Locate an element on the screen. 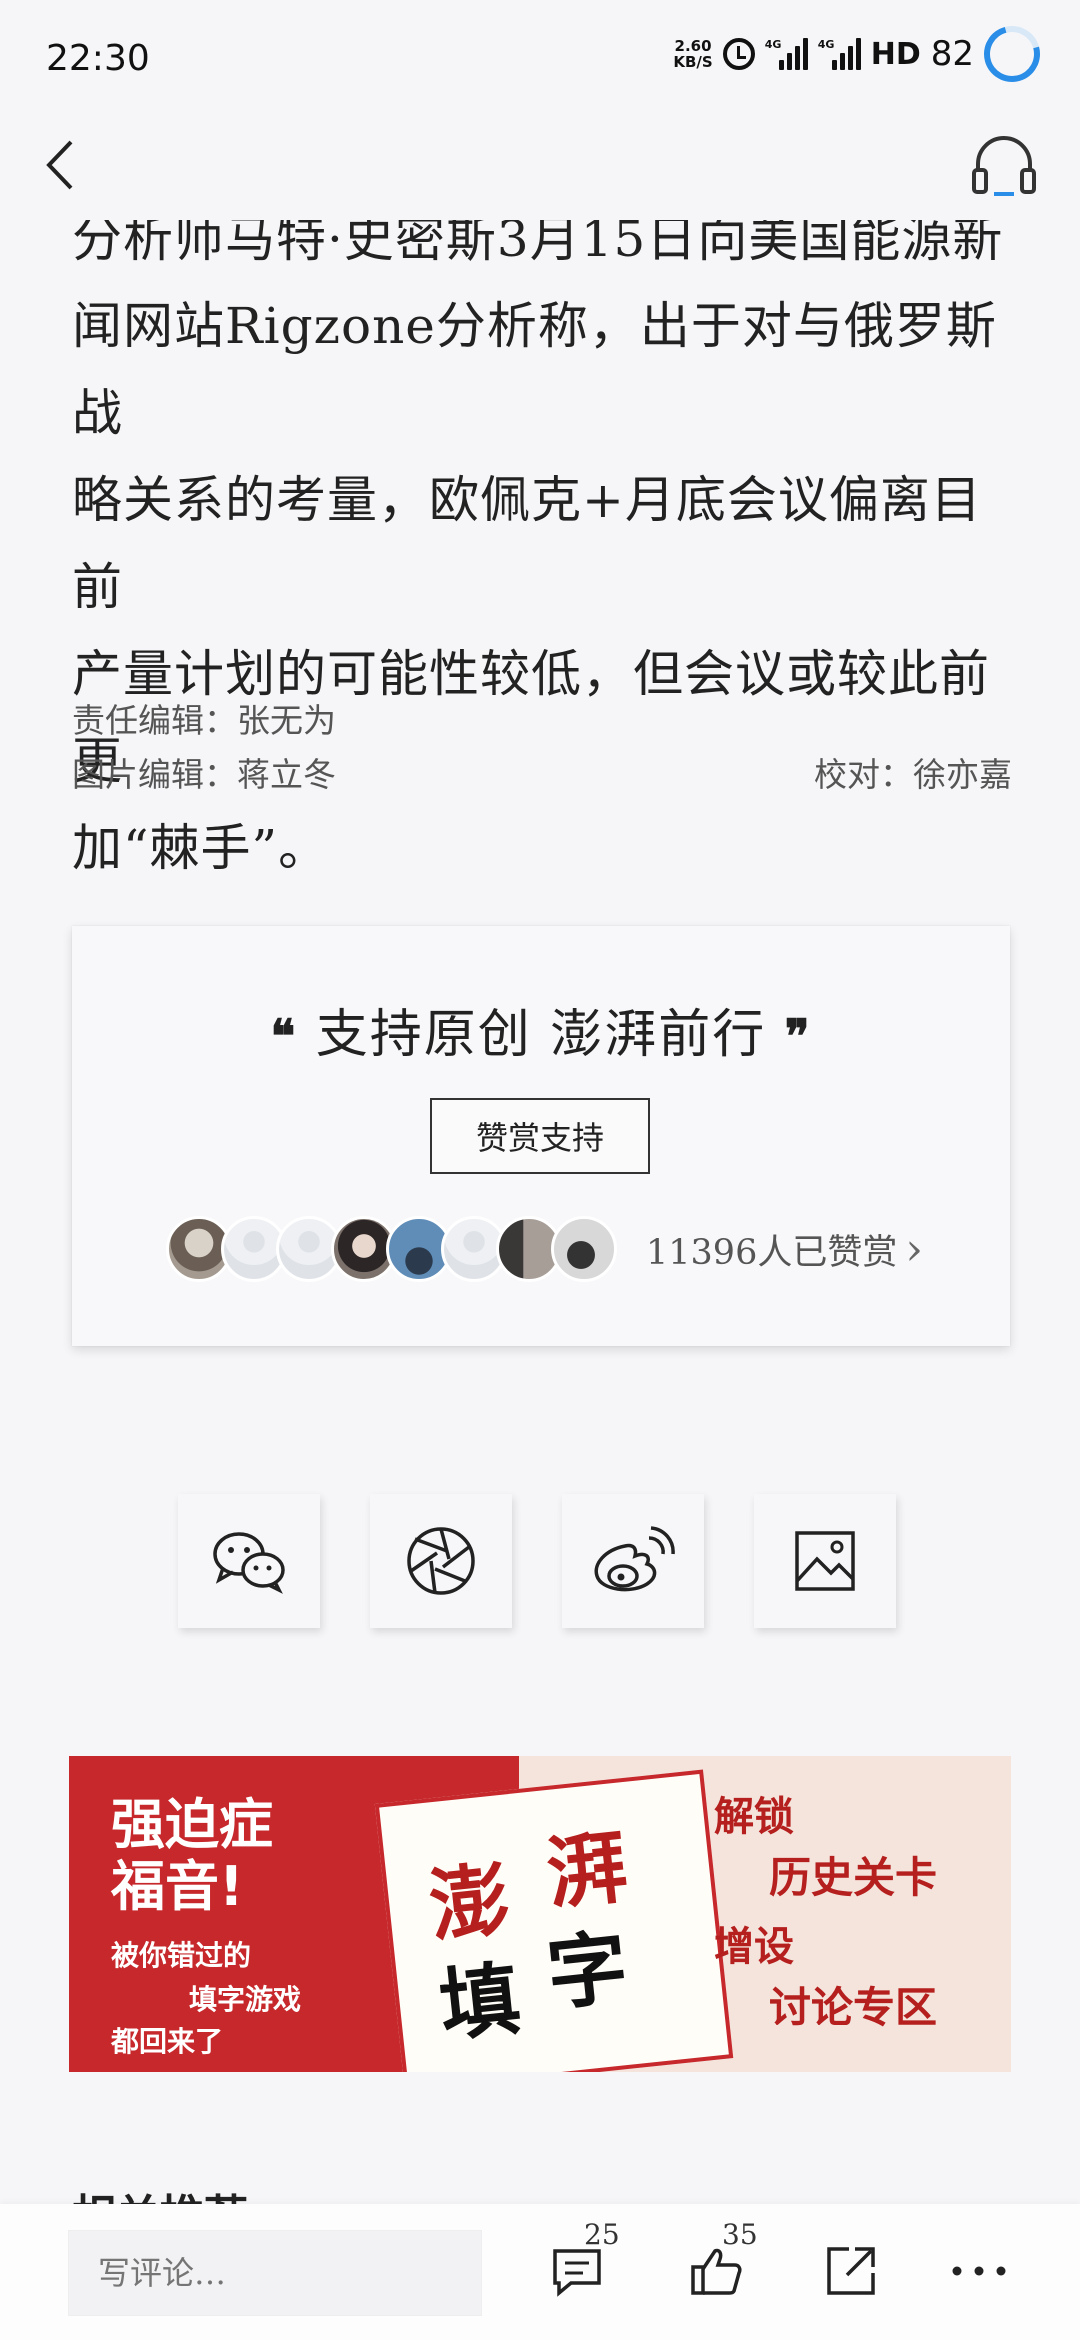 This screenshot has height=2340, width=1080. signal-icon: 4G is located at coordinates (786, 54).